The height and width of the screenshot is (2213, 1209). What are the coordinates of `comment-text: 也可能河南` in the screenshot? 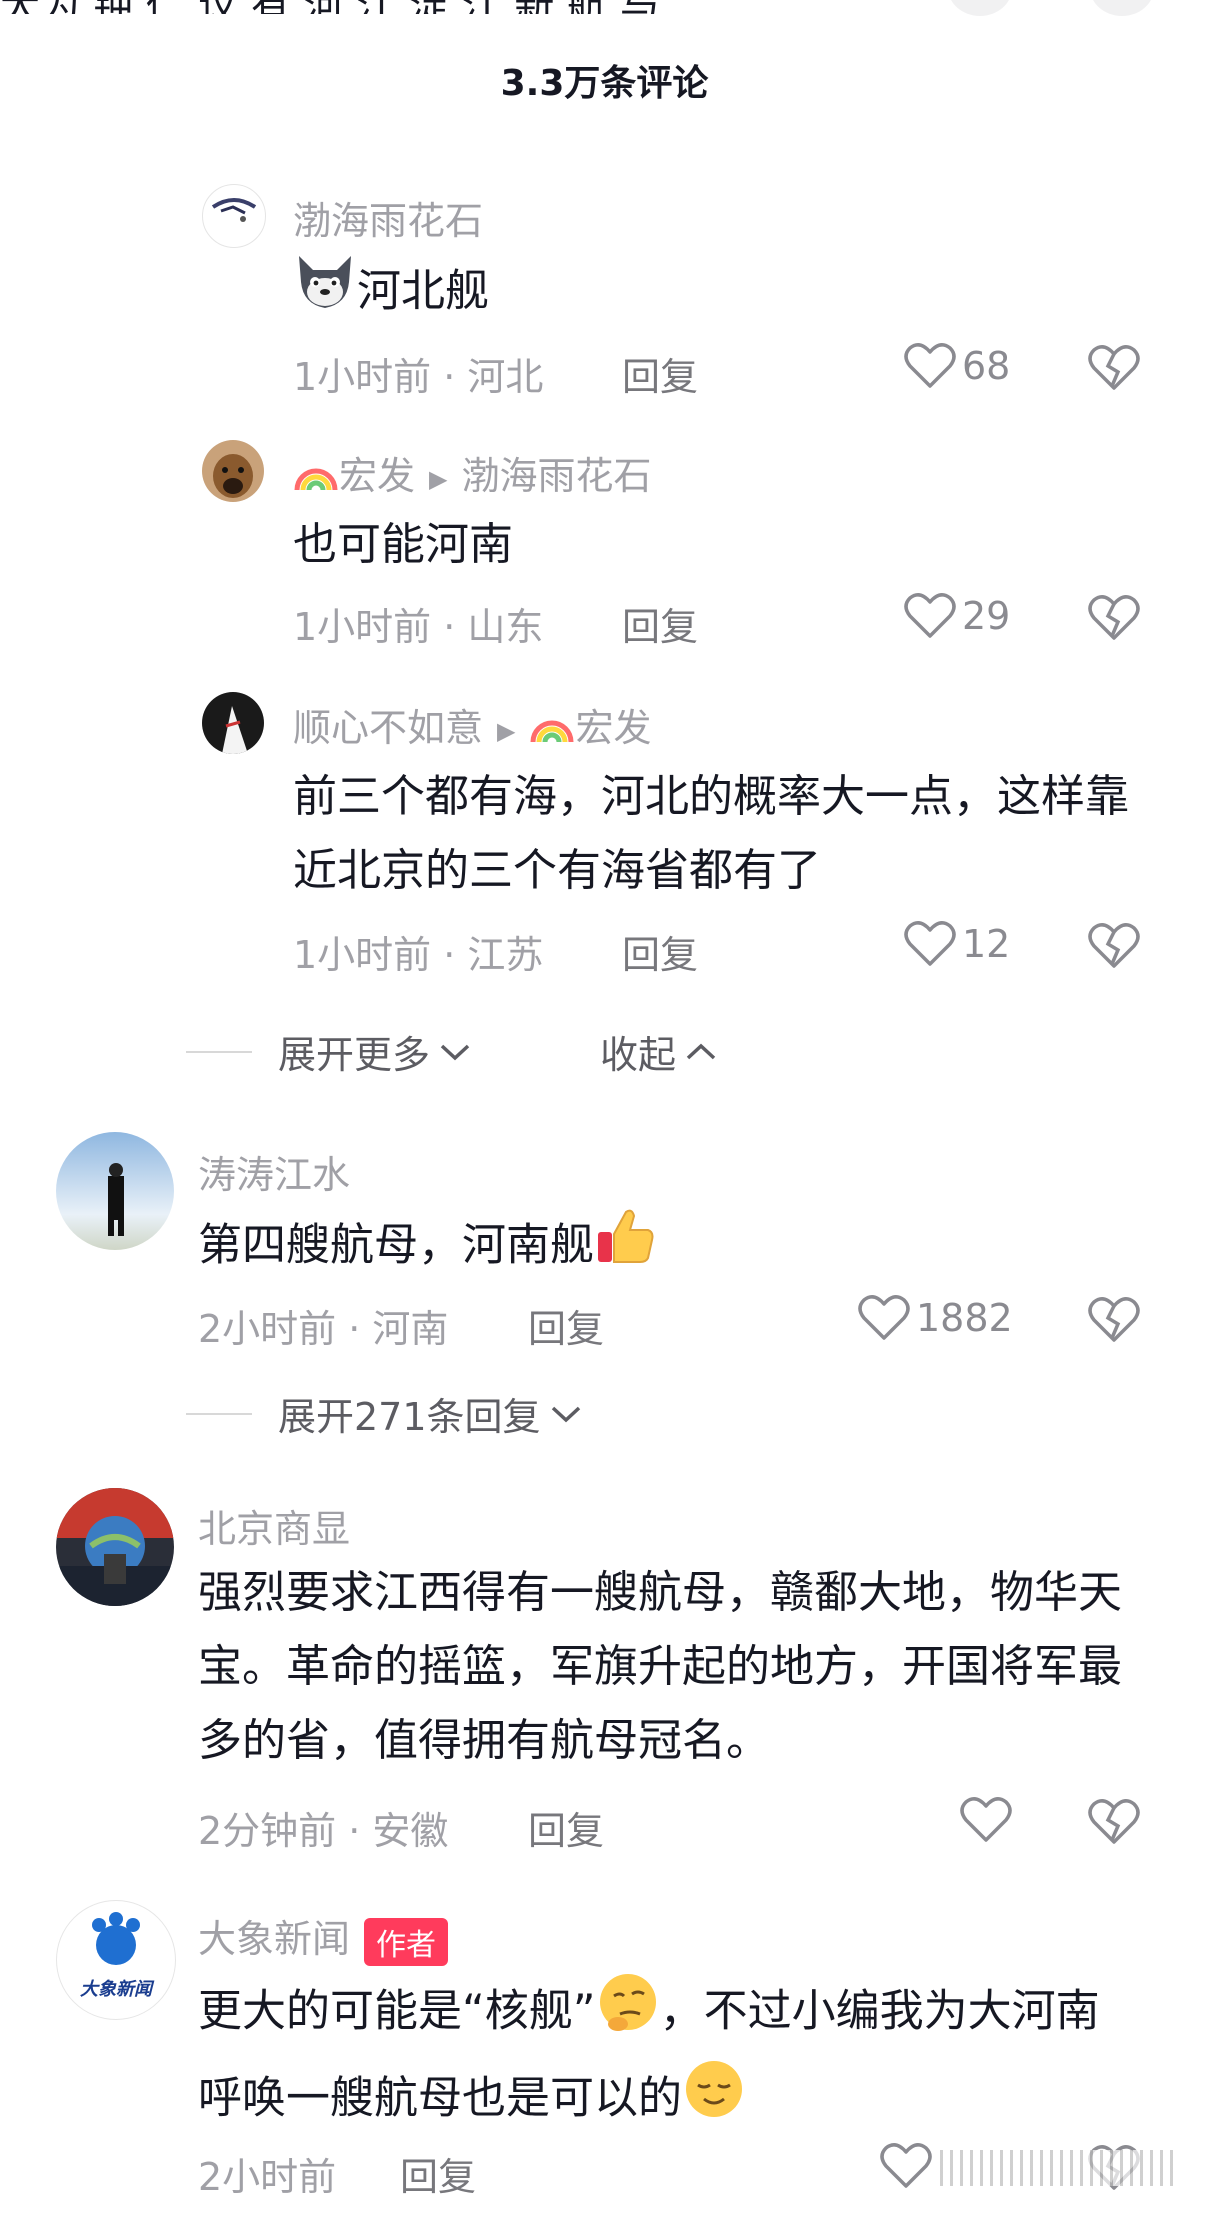 It's located at (403, 544).